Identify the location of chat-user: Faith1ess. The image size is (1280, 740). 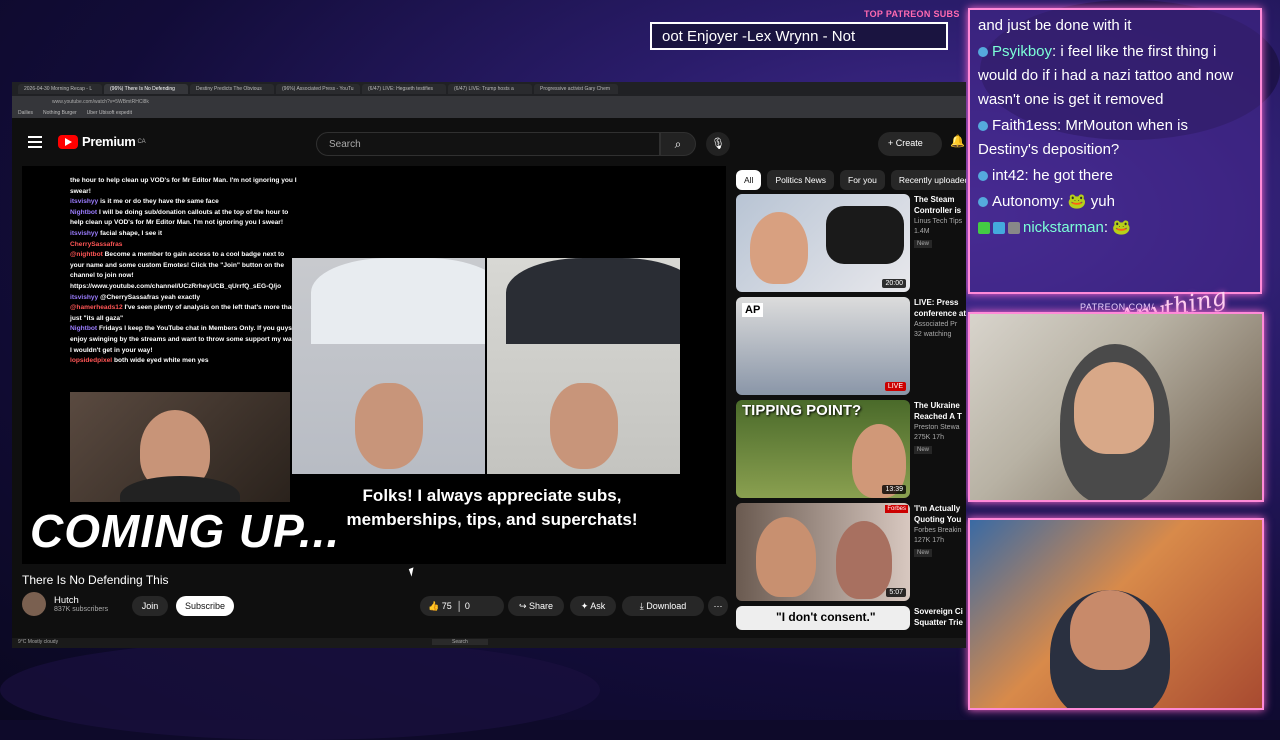
(1025, 125).